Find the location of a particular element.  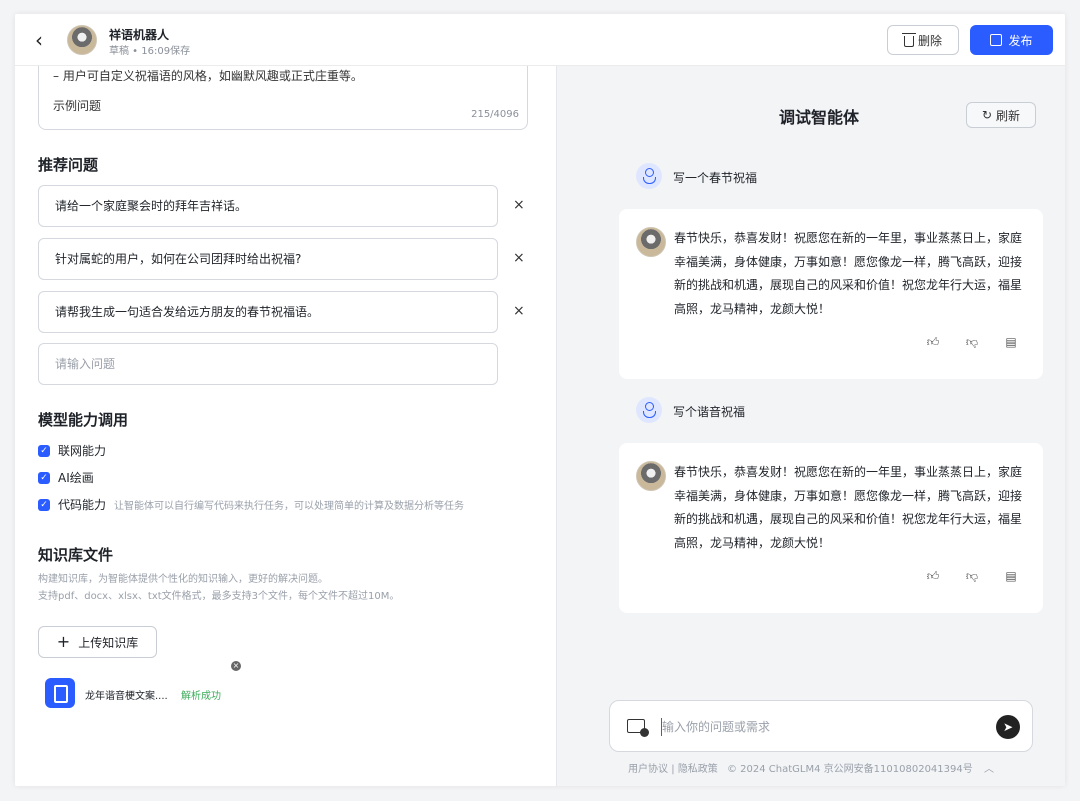

publish-button: 发布 is located at coordinates (1011, 40).